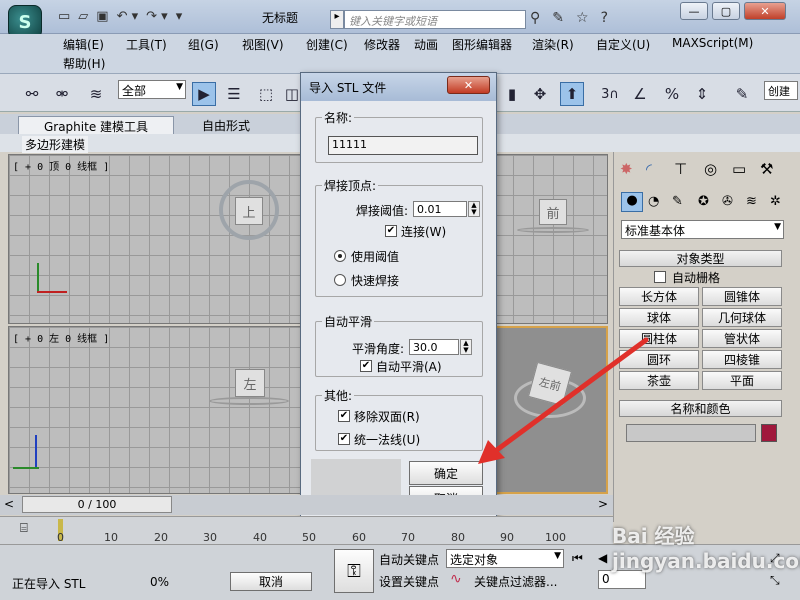 This screenshot has width=800, height=600. Describe the element at coordinates (161, 537) in the screenshot. I see `tick-20: 20` at that location.